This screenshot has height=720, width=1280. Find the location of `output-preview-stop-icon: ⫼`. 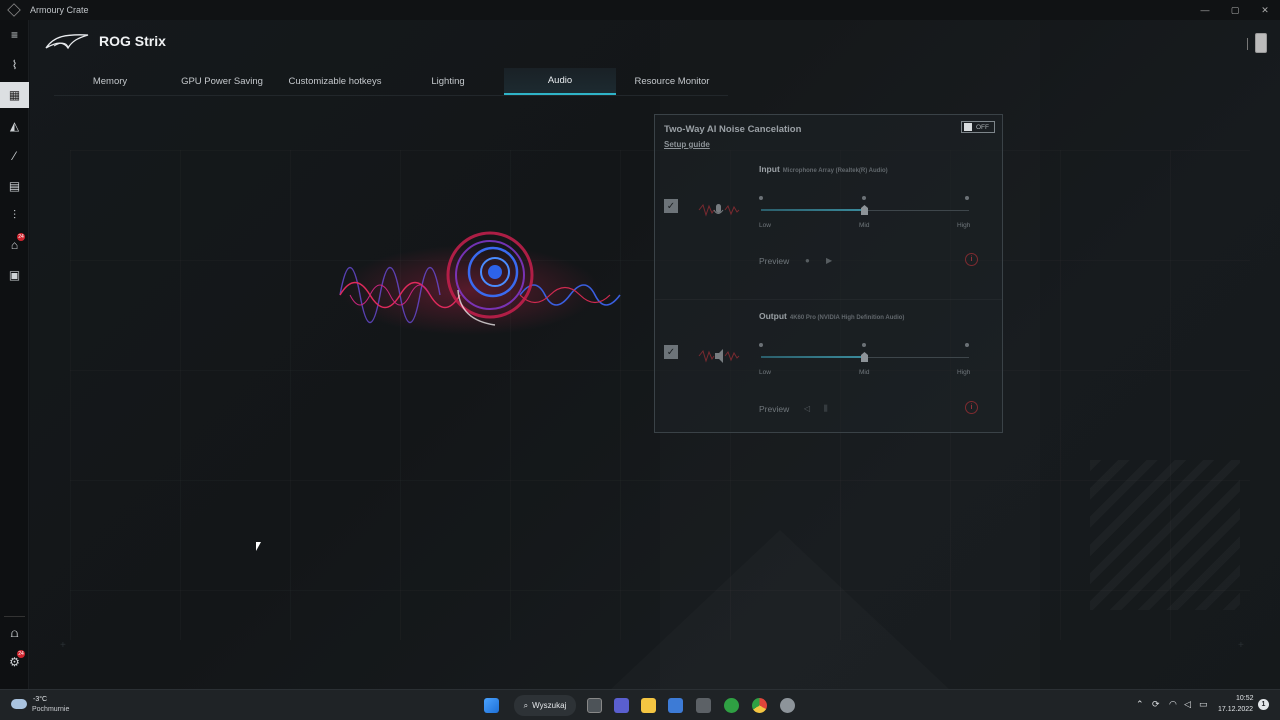

output-preview-stop-icon: ⫼ is located at coordinates (826, 409).